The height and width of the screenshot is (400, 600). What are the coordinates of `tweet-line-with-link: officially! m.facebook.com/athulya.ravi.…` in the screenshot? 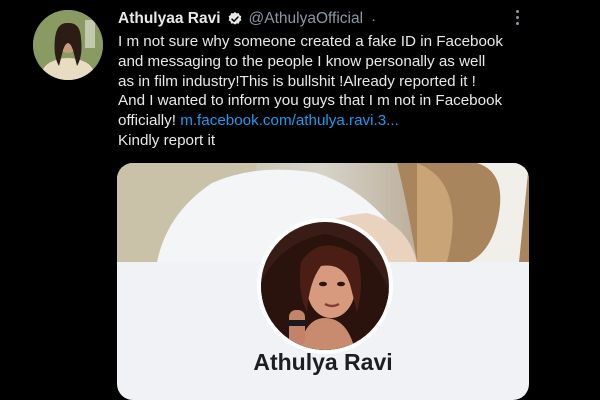 It's located at (318, 121).